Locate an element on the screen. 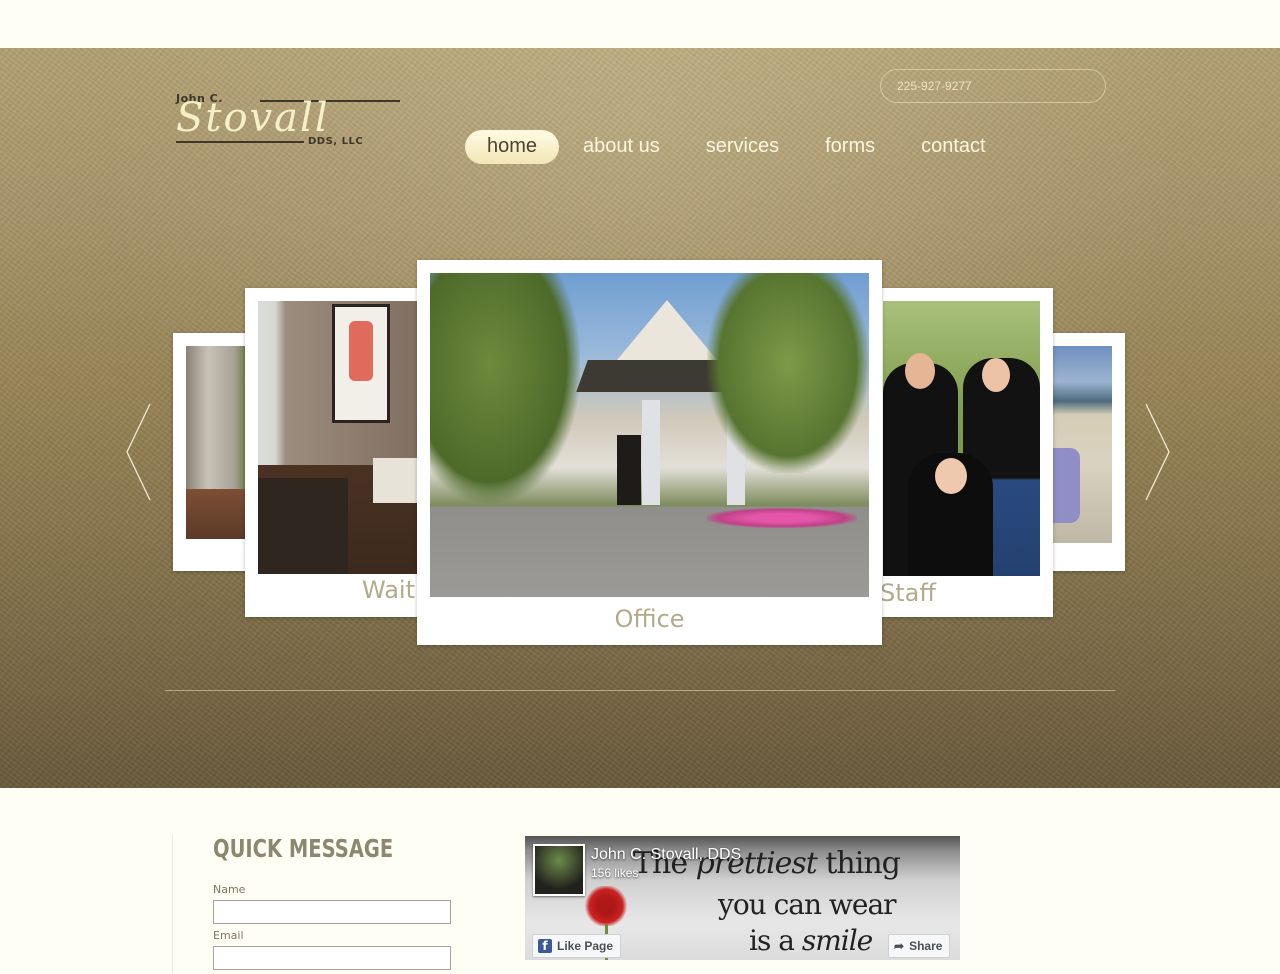  quick-message-form: QUICK MESSAGE Name Email is located at coordinates (322, 904).